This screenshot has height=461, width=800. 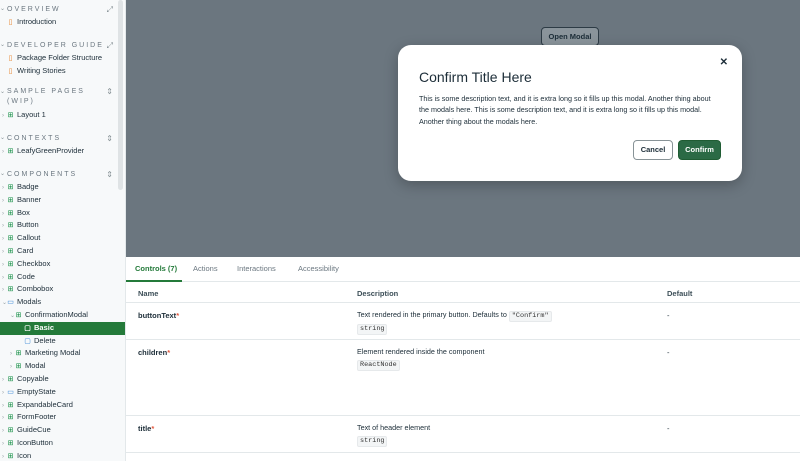 What do you see at coordinates (37, 417) in the screenshot?
I see `item-label: FormFooter` at bounding box center [37, 417].